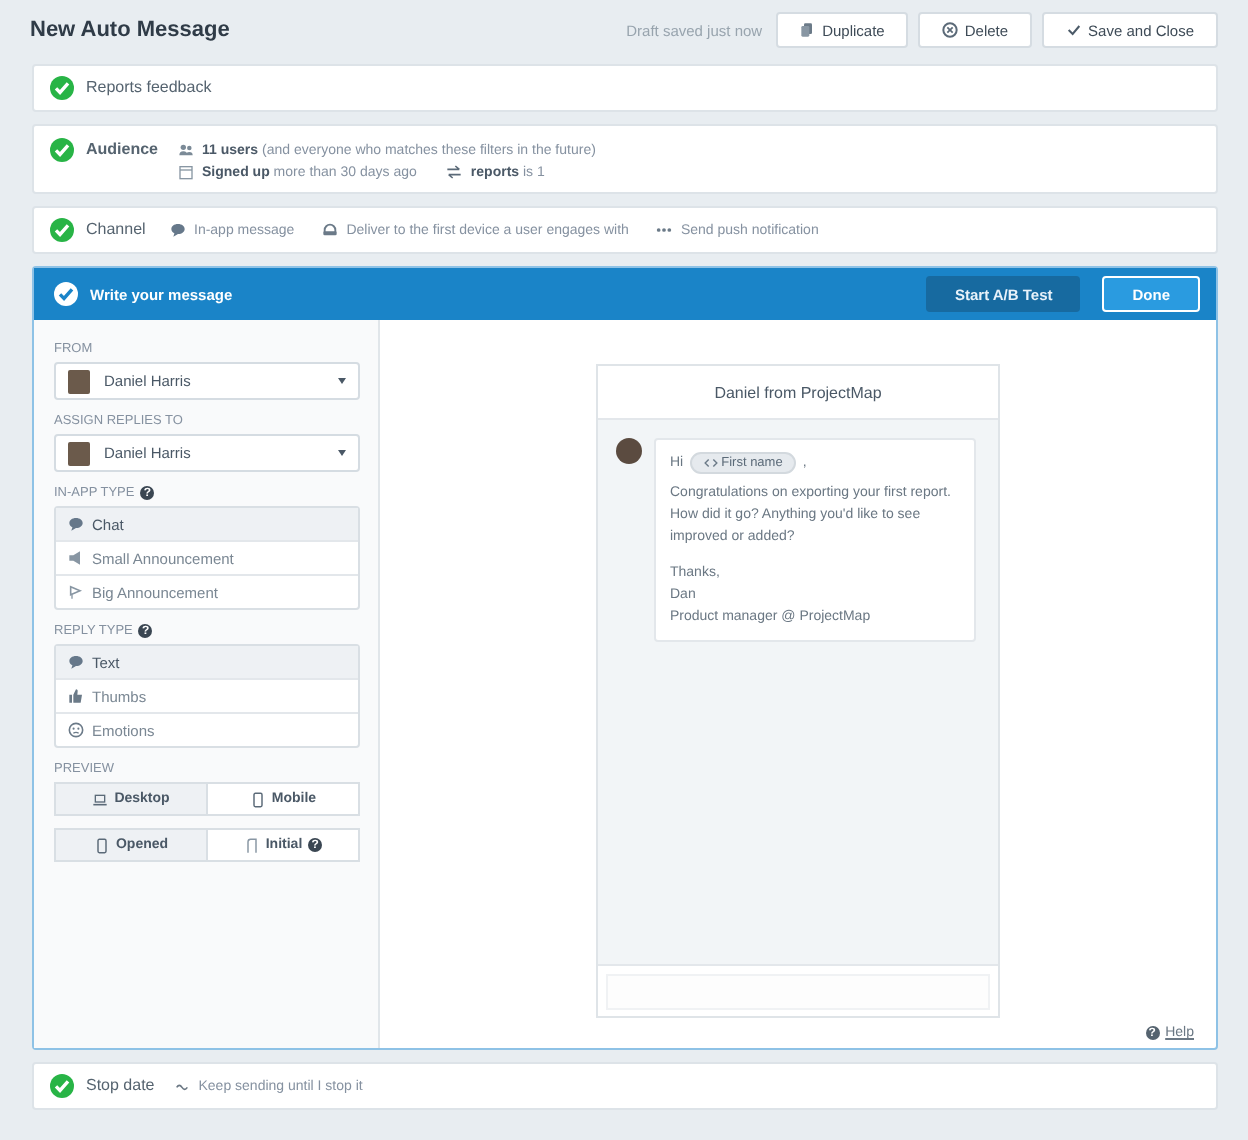  I want to click on users-icon, so click(186, 150).